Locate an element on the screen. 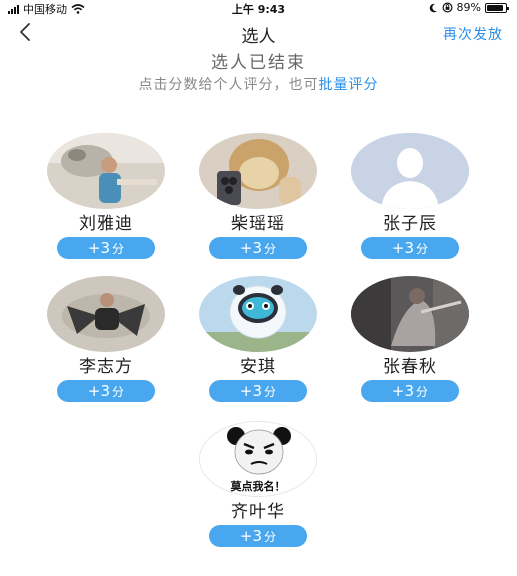  person-card: 张子辰 +3 分 is located at coordinates (410, 196).